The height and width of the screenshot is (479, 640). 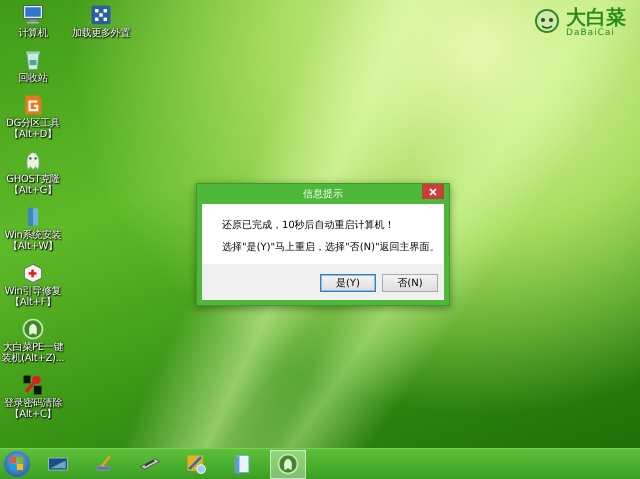 What do you see at coordinates (331, 247) in the screenshot?
I see `dialog-message: 选择"是(Y)"马上重启，选择"否(N)"返回主界面。` at bounding box center [331, 247].